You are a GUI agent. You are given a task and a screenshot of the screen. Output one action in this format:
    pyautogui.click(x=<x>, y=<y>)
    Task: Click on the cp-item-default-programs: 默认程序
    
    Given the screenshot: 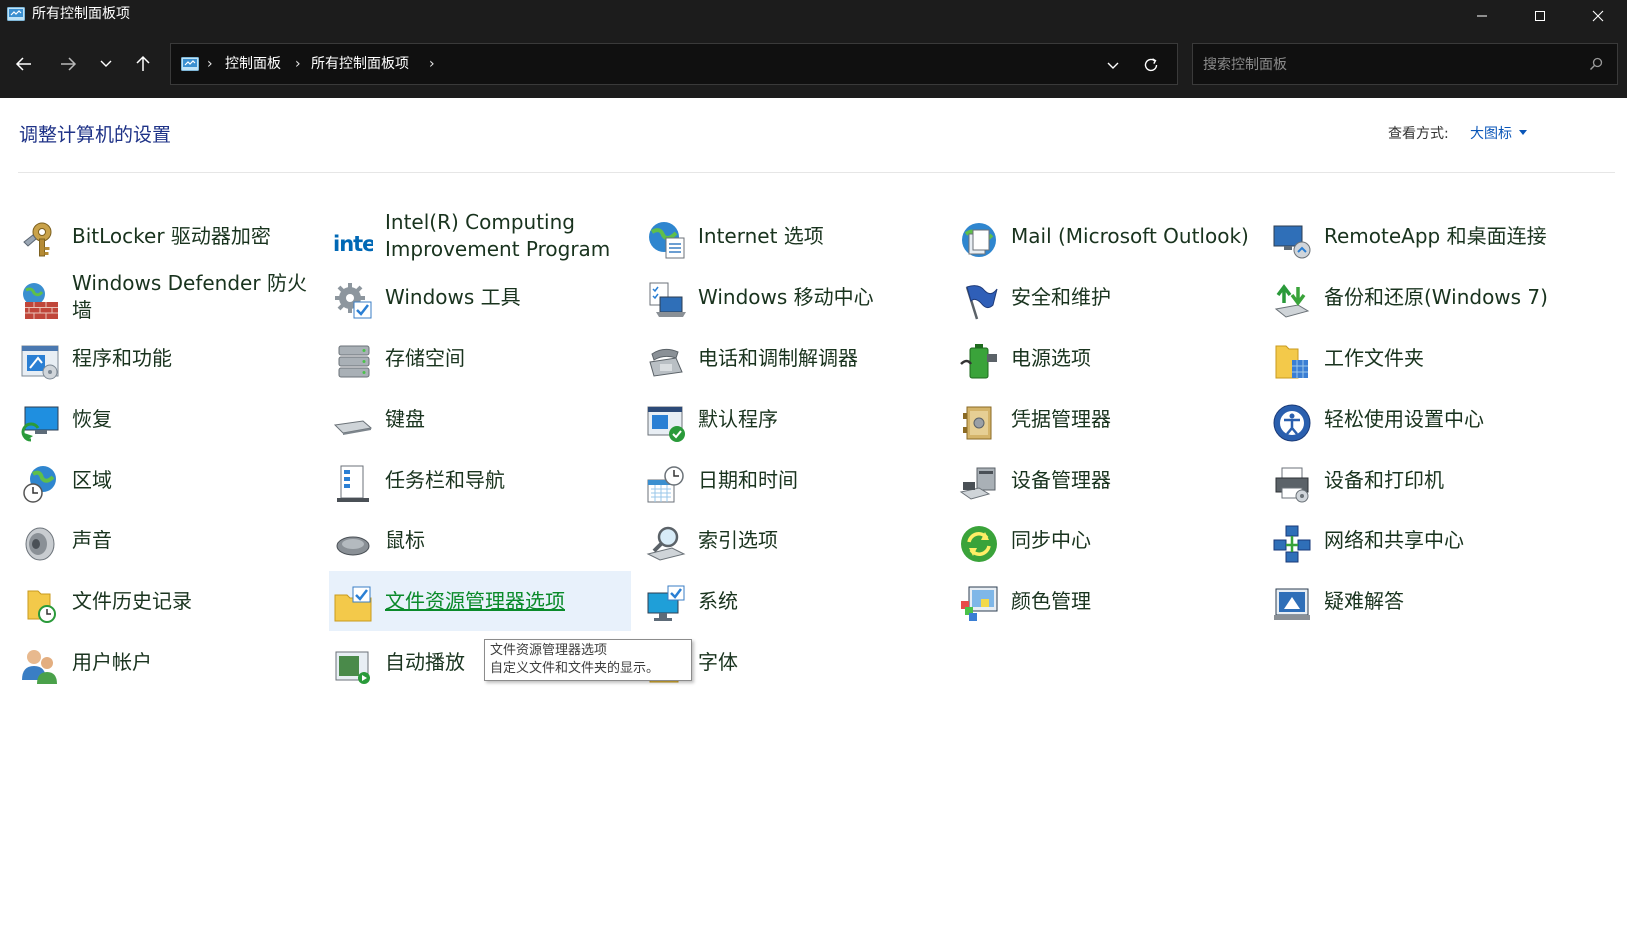 What is the action you would take?
    pyautogui.click(x=793, y=419)
    